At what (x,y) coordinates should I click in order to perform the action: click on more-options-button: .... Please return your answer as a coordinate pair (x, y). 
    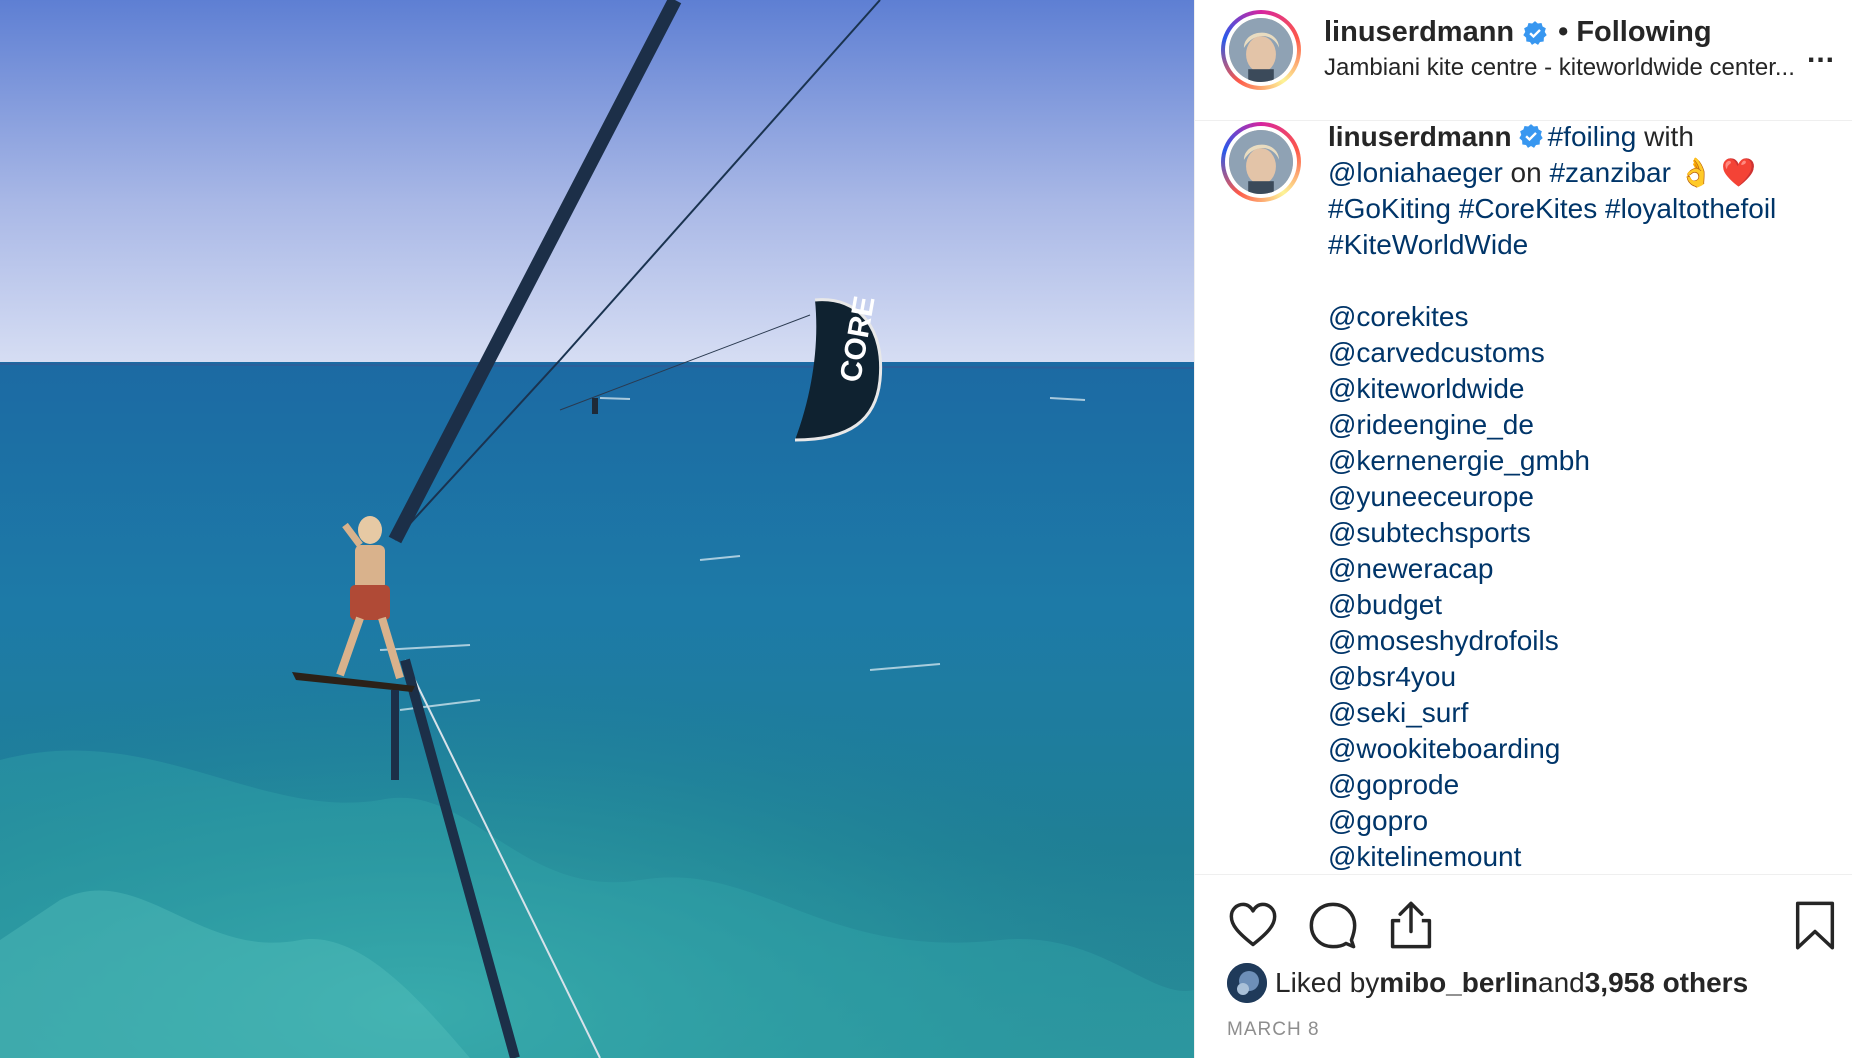
    Looking at the image, I should click on (1821, 53).